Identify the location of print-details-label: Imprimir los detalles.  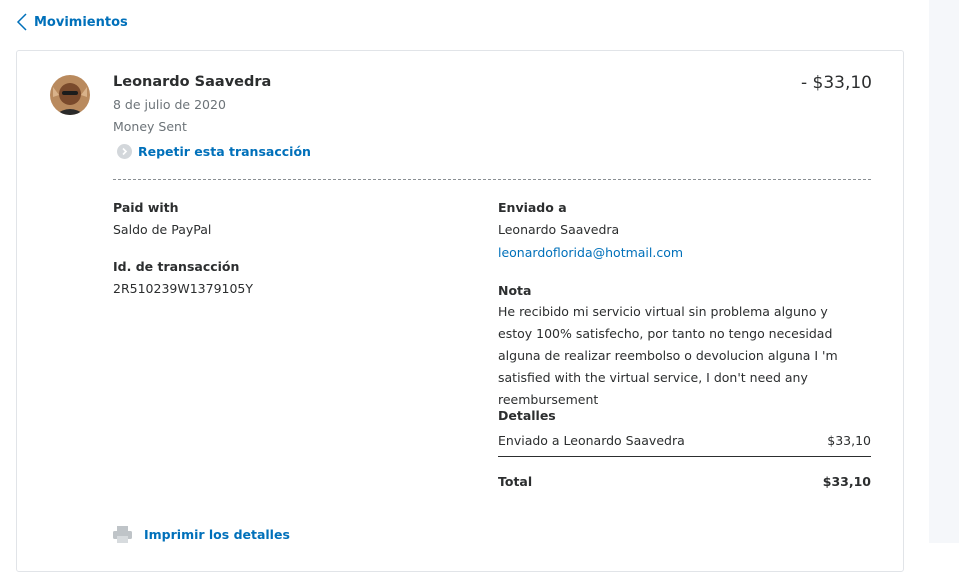
(217, 534).